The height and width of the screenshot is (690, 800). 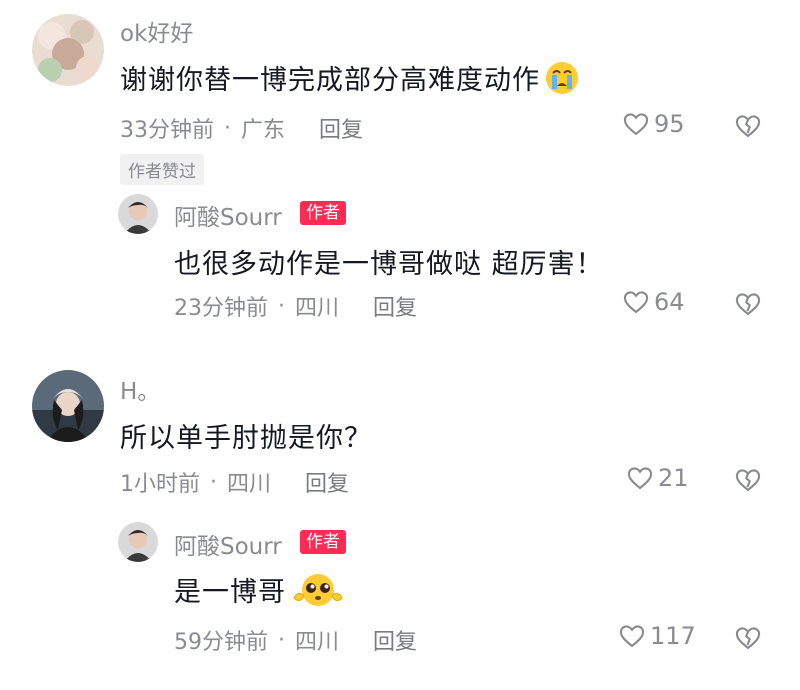 What do you see at coordinates (389, 264) in the screenshot?
I see `reply-text: 也很多动作是一博哥做哒 超厉害！` at bounding box center [389, 264].